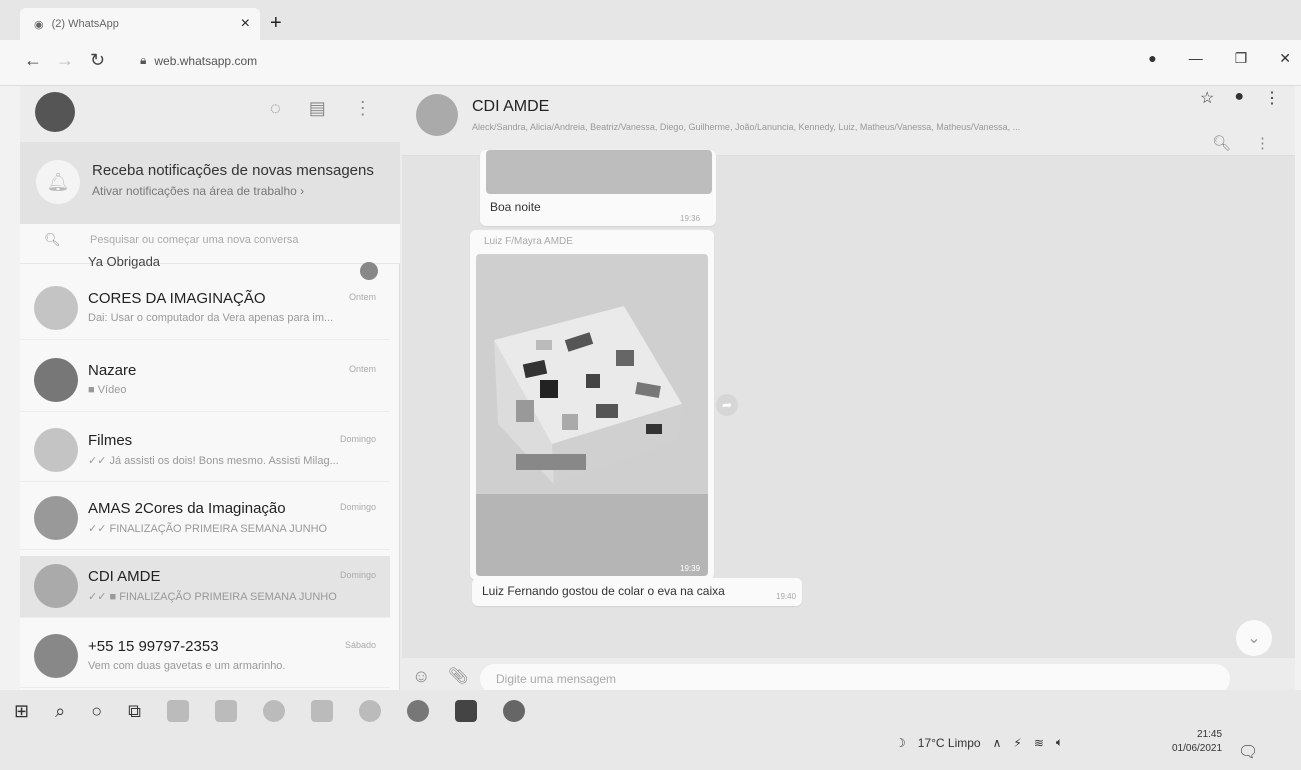 The image size is (1301, 770). Describe the element at coordinates (124, 261) in the screenshot. I see `chat-name: Ya Obrigada` at that location.